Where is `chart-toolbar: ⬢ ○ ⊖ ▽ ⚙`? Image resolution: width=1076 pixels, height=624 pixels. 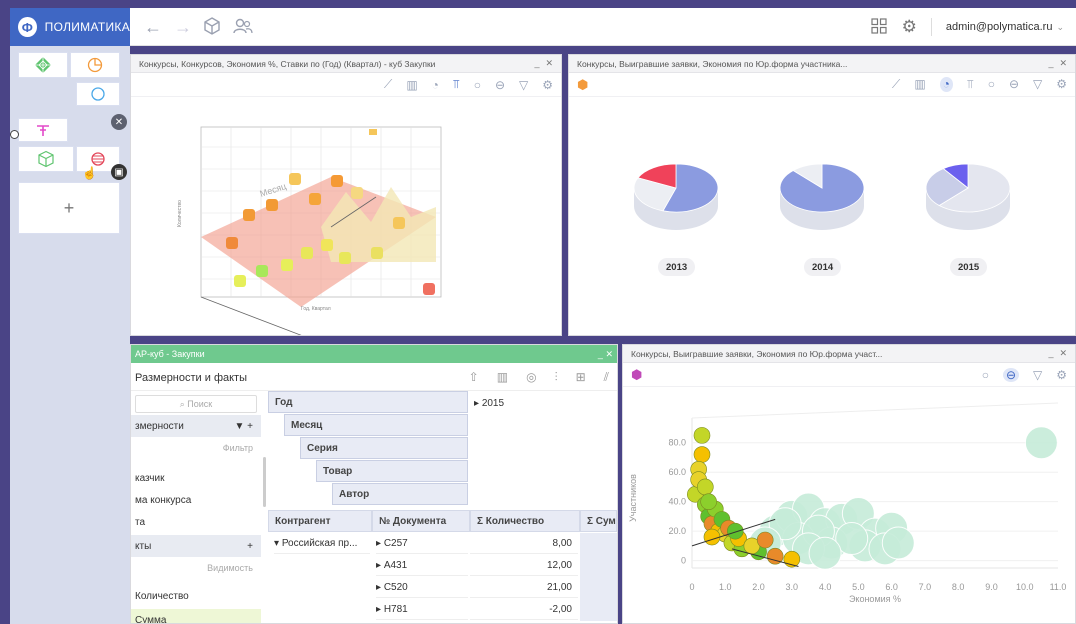
chart-toolbar: ⬢ ○ ⊖ ▽ ⚙ is located at coordinates (849, 375).